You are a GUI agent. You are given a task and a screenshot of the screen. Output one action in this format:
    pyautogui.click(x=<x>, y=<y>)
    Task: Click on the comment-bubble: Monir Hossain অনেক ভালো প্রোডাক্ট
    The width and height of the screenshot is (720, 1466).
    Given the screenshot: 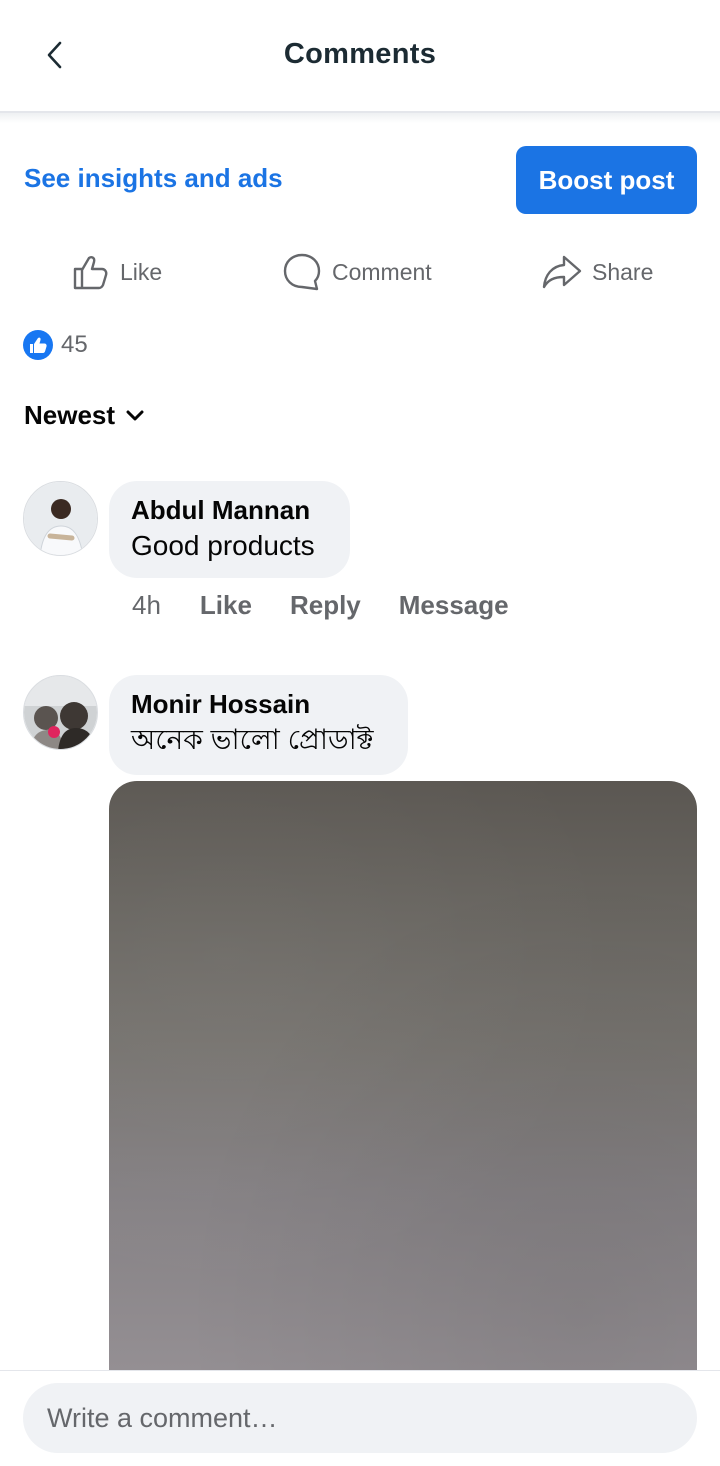 What is the action you would take?
    pyautogui.click(x=258, y=725)
    